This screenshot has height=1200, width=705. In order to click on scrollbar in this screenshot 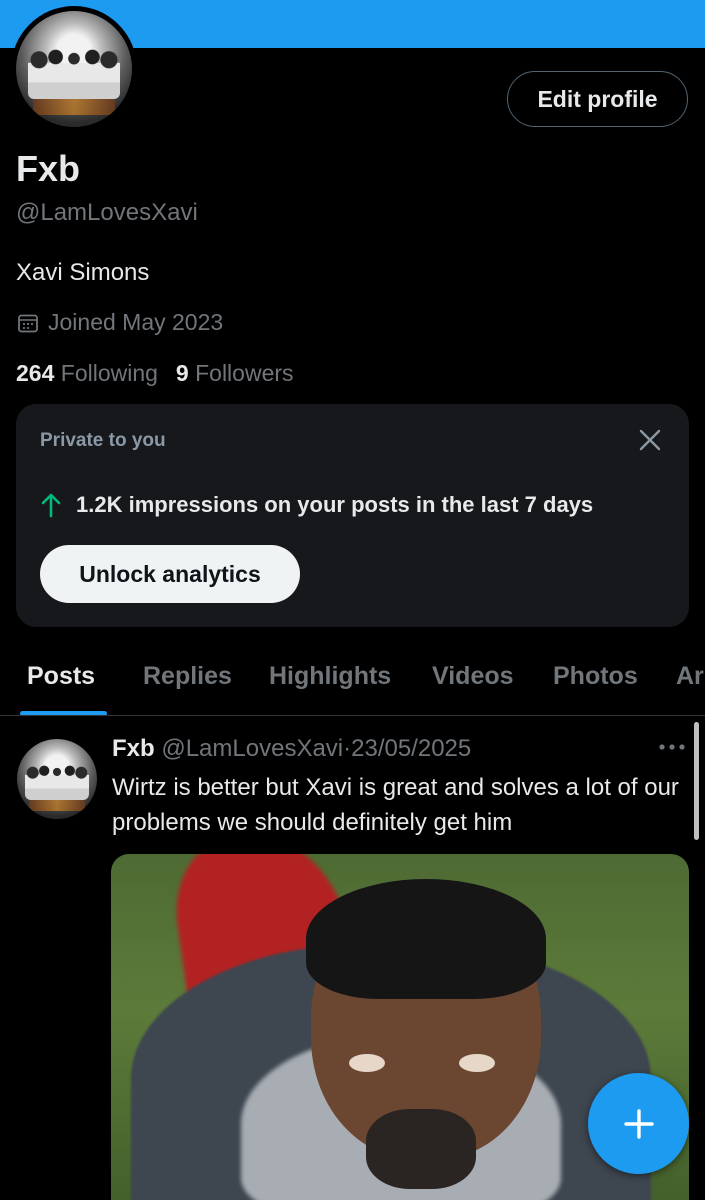, I will do `click(696, 781)`.